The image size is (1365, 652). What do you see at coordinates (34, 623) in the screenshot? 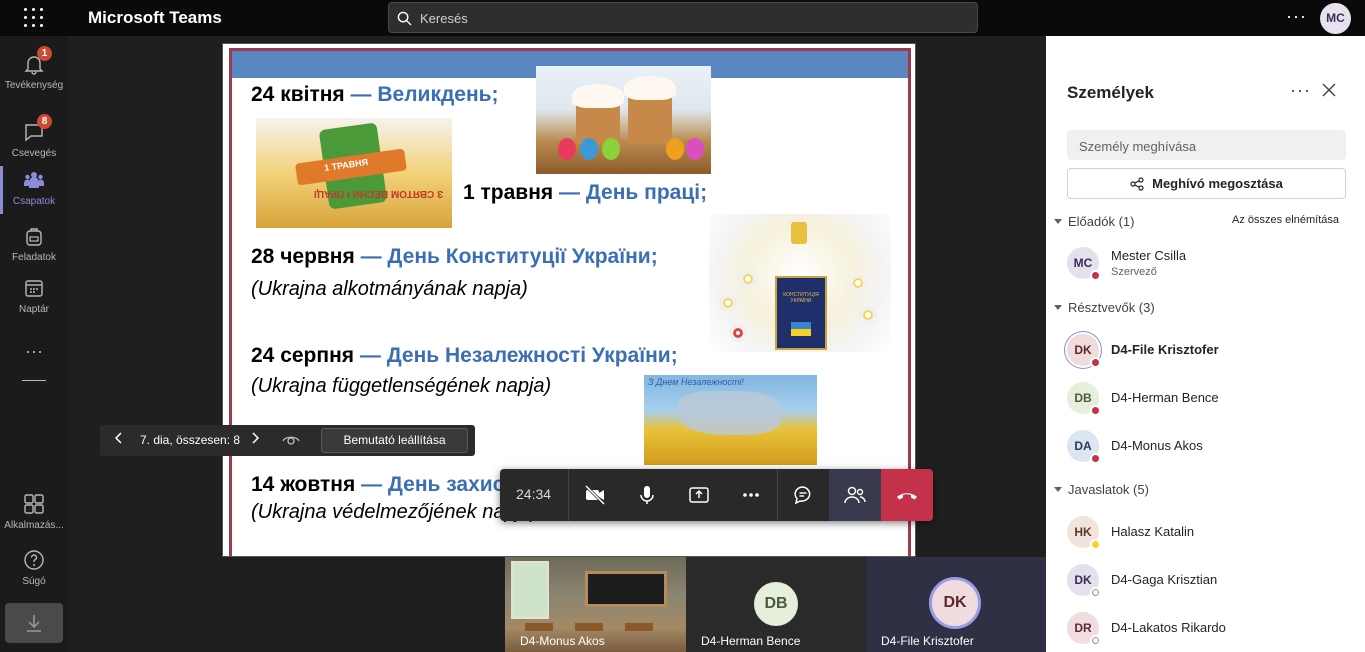
I see `download-button` at bounding box center [34, 623].